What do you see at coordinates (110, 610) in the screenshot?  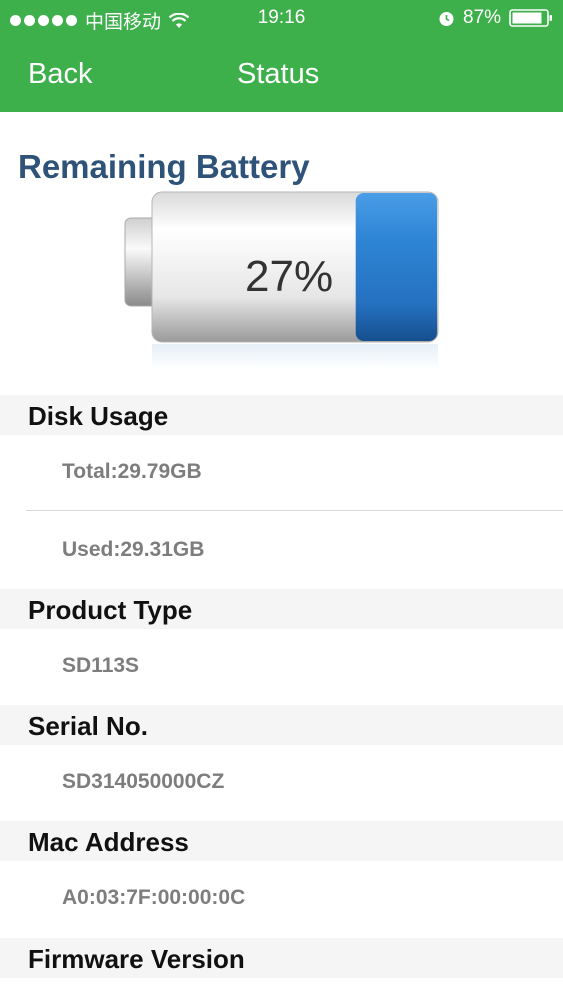 I see `product-type-label: Product Type` at bounding box center [110, 610].